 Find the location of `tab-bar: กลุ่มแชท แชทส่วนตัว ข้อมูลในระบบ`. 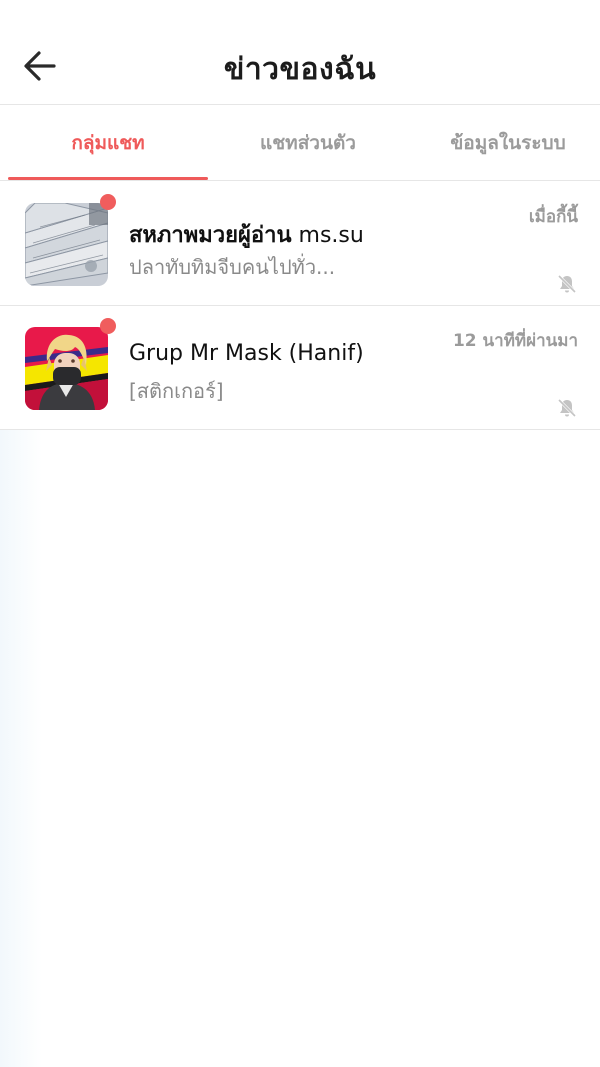

tab-bar: กลุ่มแชท แชทส่วนตัว ข้อมูลในระบบ is located at coordinates (300, 143).